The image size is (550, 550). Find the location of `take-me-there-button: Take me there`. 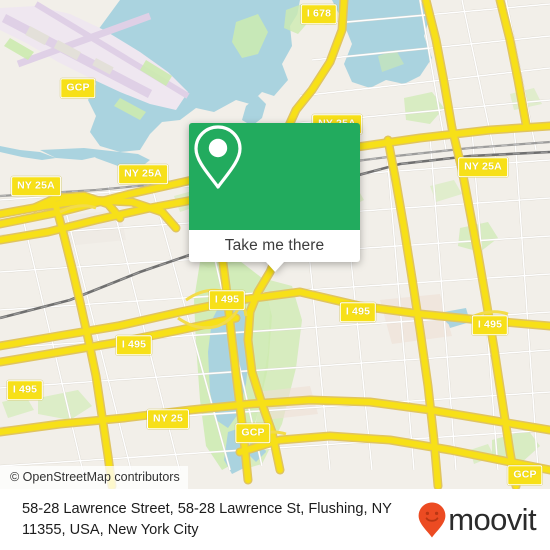

take-me-there-button: Take me there is located at coordinates (275, 246).